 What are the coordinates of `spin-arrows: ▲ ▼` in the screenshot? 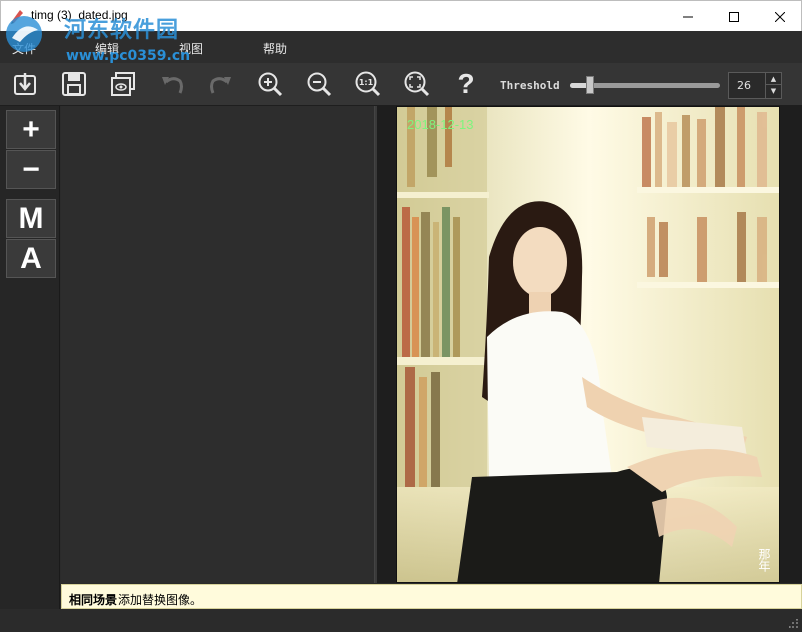 It's located at (773, 85).